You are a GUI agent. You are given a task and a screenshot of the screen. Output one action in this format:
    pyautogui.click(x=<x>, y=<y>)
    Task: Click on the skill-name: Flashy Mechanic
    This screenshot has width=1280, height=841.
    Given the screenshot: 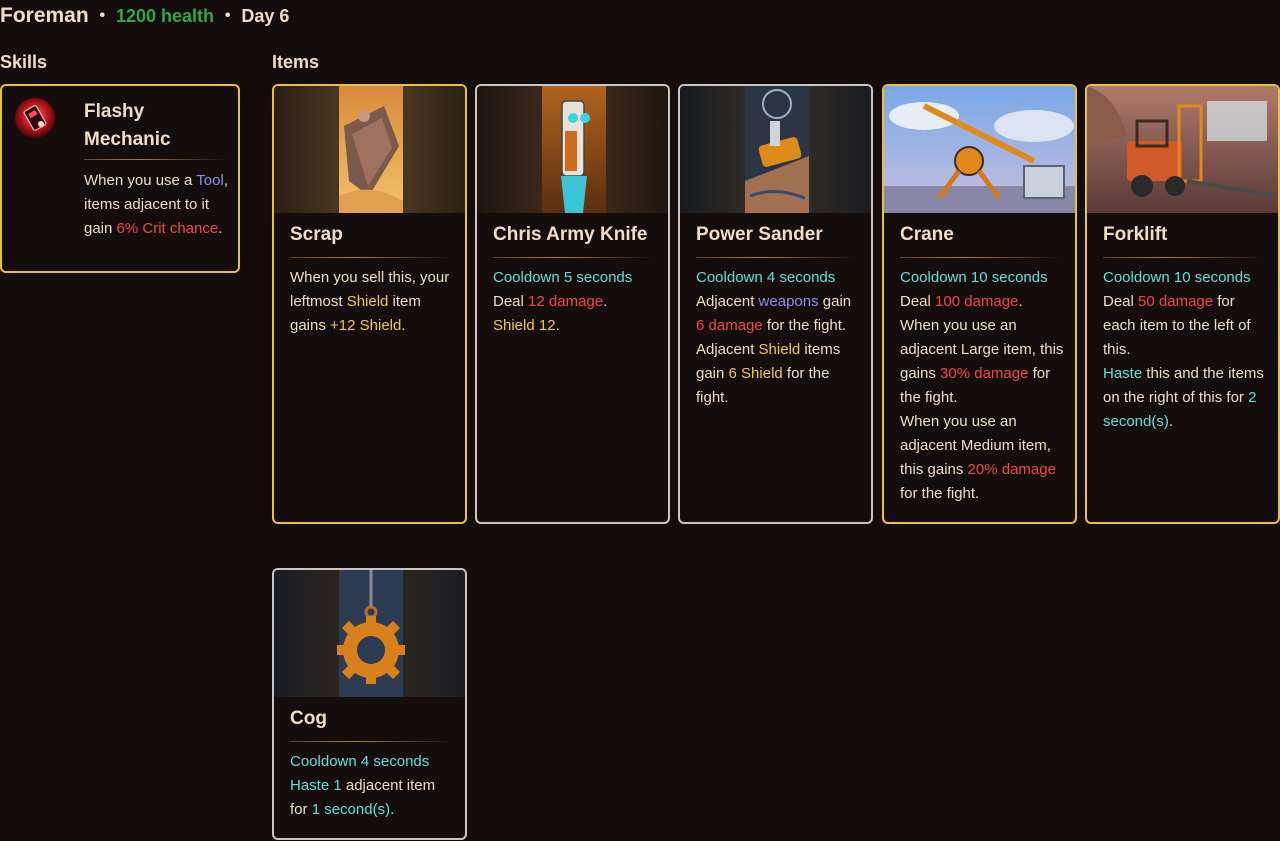 What is the action you would take?
    pyautogui.click(x=127, y=125)
    